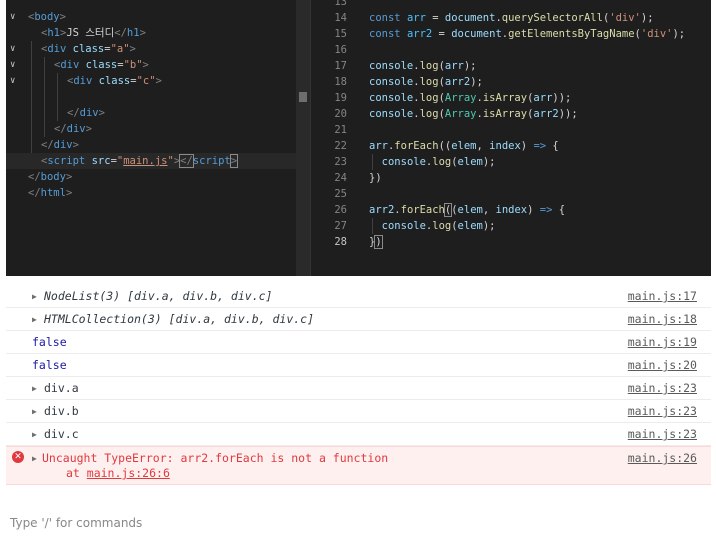  I want to click on js-code-line: 23 console.log(elem);, so click(511, 162).